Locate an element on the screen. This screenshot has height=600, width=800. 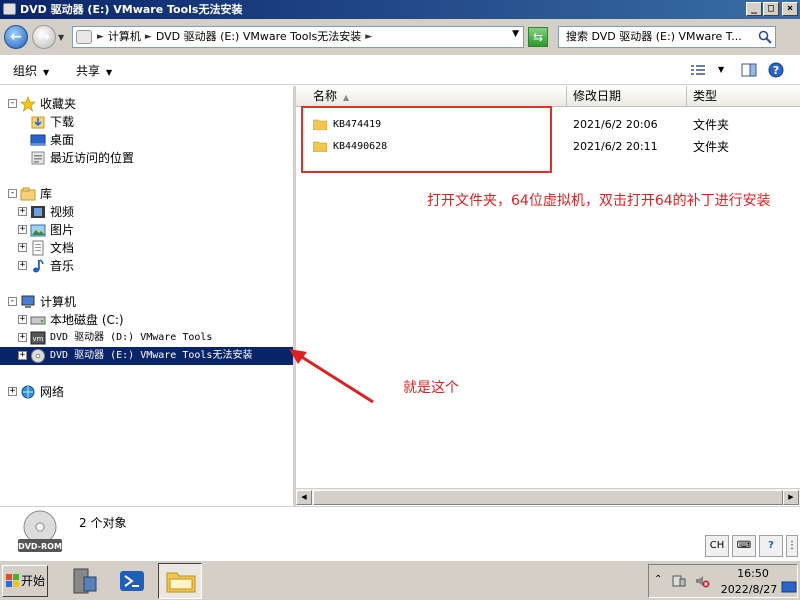
nav-label: DVD 驱动器 (D:) VMware Tools is located at coordinates (131, 337).